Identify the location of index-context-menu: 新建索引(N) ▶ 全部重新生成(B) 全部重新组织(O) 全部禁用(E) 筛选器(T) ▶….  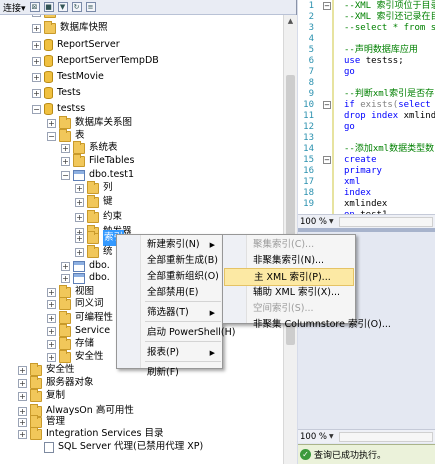
(175, 306).